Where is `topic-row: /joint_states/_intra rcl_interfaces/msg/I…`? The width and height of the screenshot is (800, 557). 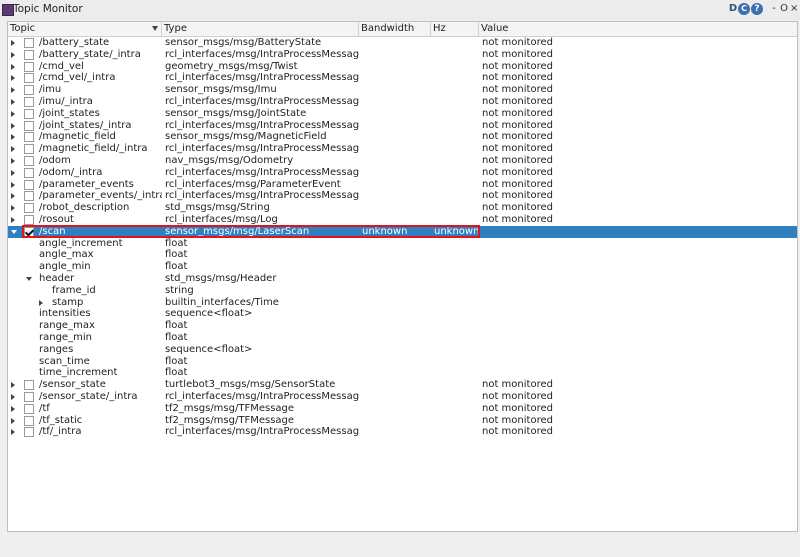 topic-row: /joint_states/_intra rcl_interfaces/msg/I… is located at coordinates (402, 126).